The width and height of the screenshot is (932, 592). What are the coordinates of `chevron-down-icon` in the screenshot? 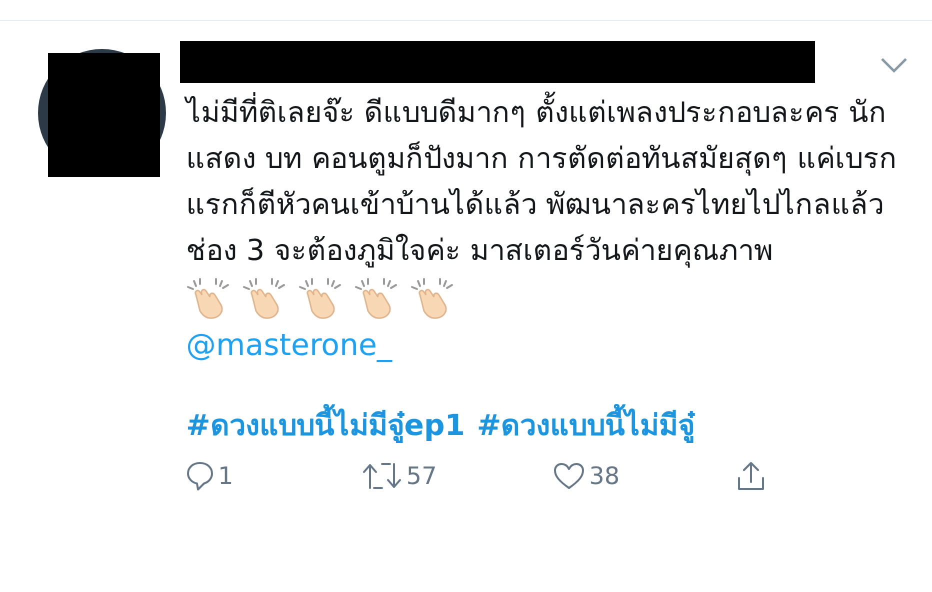 It's located at (894, 65).